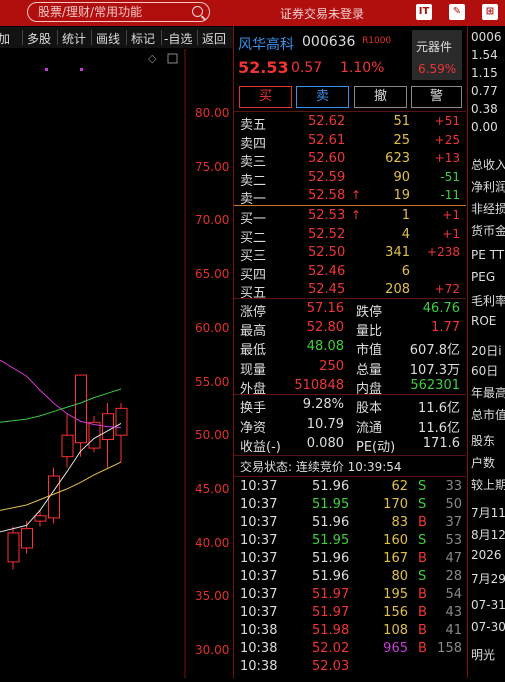 The height and width of the screenshot is (682, 505). What do you see at coordinates (197, 11) in the screenshot?
I see `search-icon` at bounding box center [197, 11].